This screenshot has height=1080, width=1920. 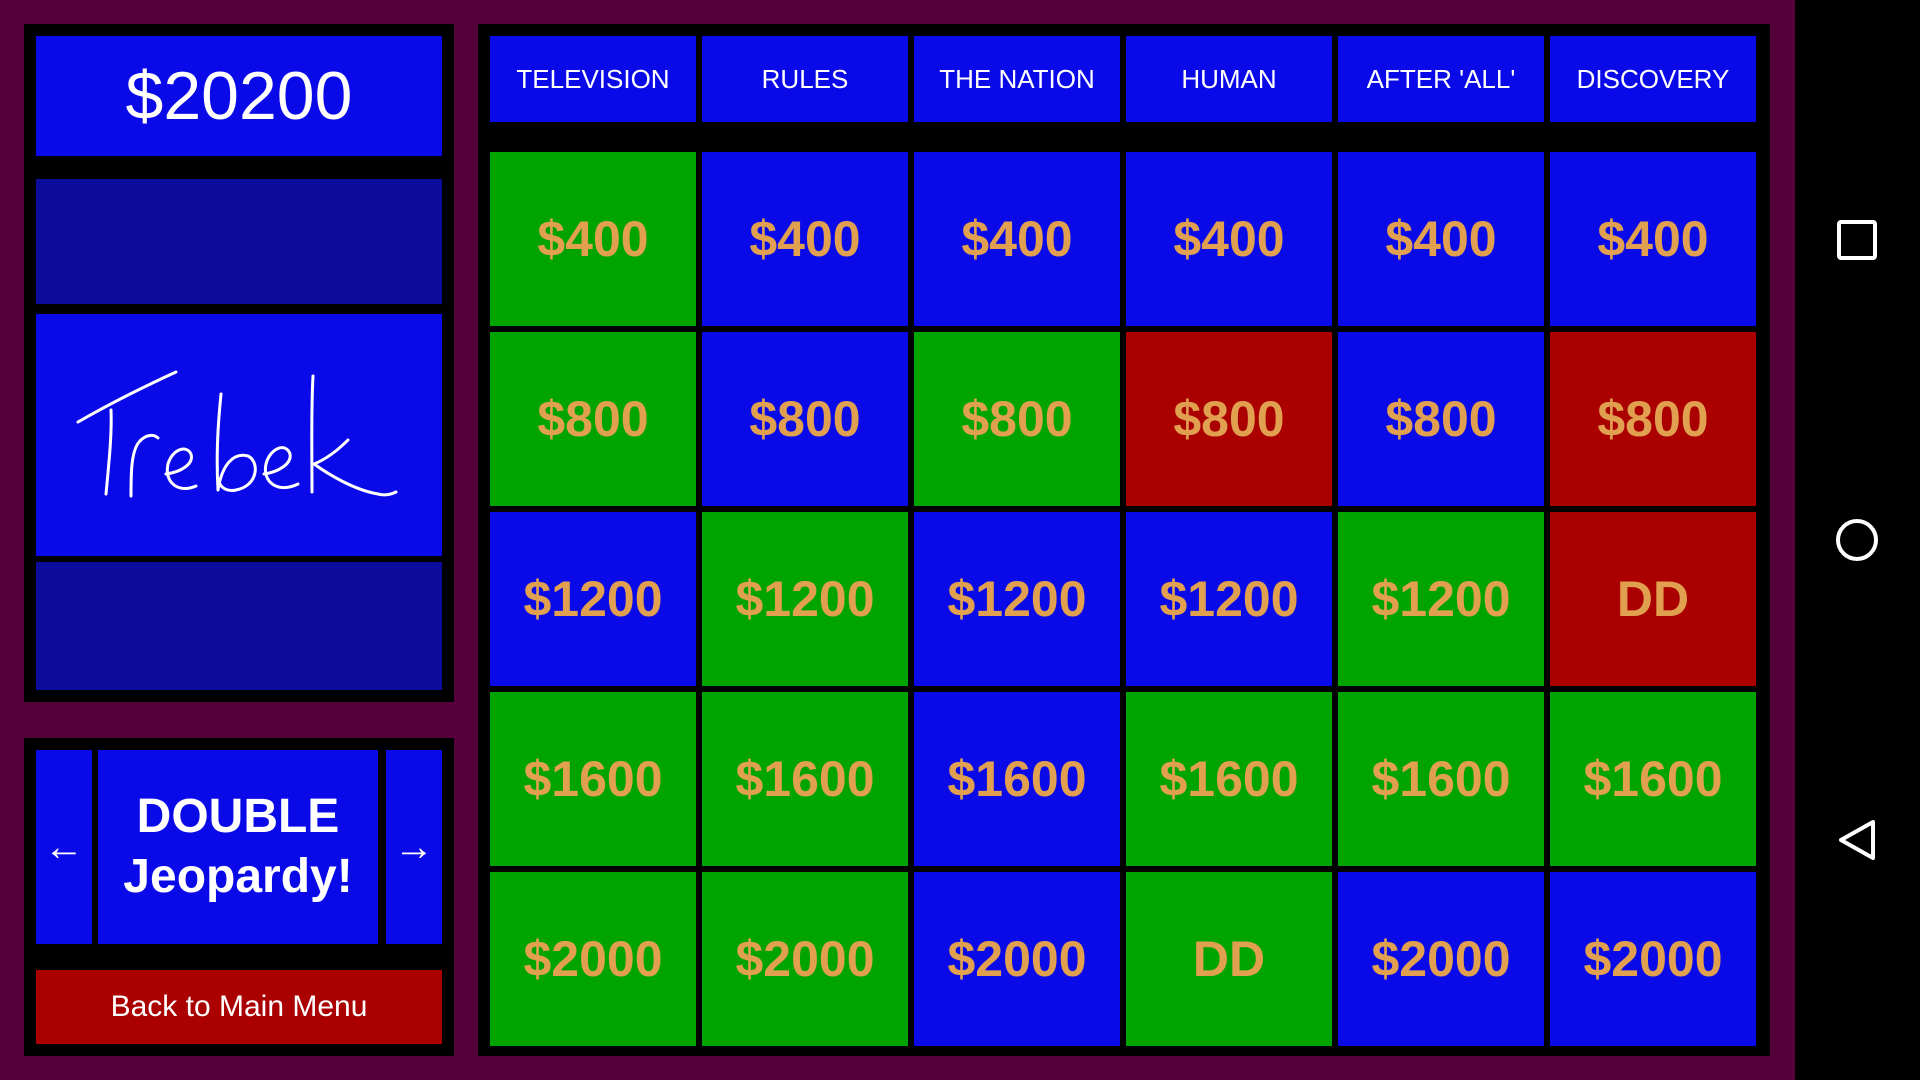 I want to click on category-header: HUMAN, so click(x=1229, y=79).